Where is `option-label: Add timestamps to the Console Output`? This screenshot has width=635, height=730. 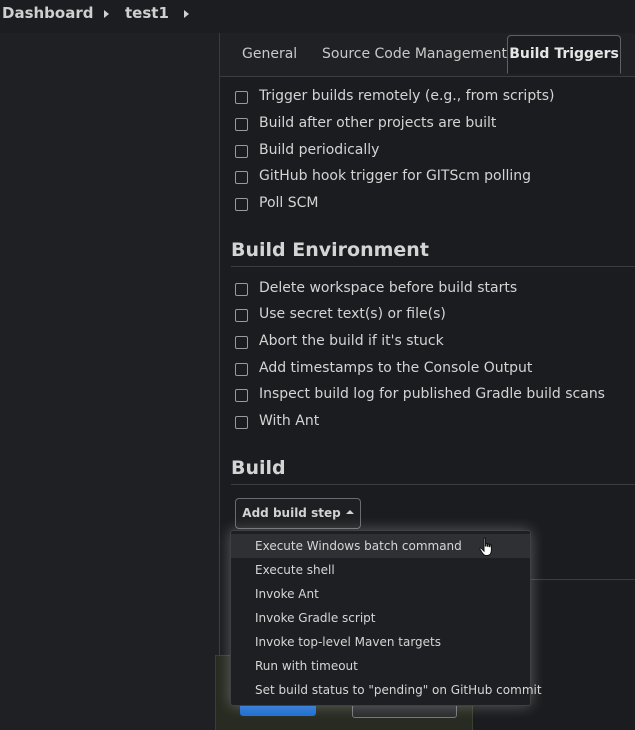 option-label: Add timestamps to the Console Output is located at coordinates (396, 368).